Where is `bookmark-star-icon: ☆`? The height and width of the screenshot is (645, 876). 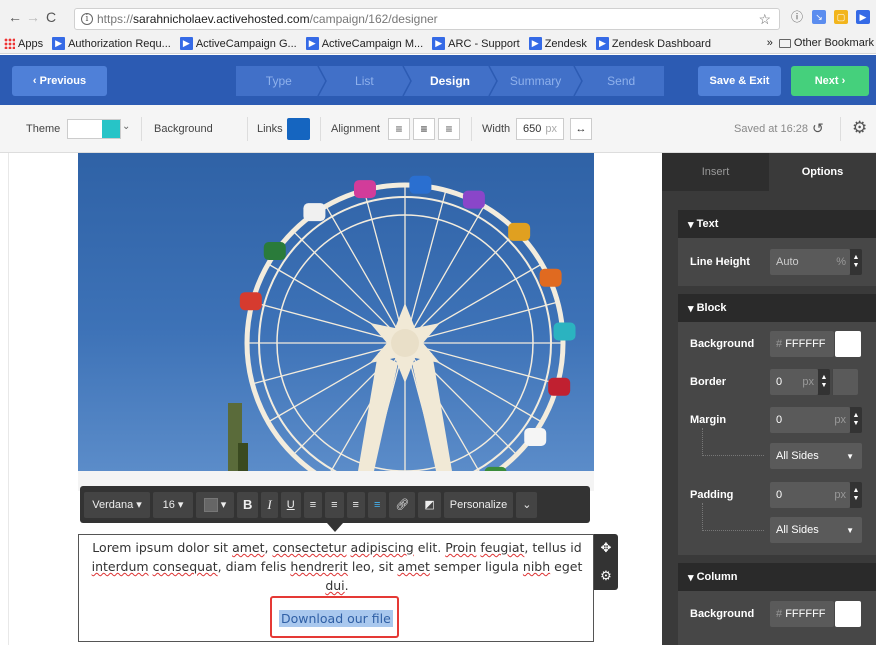 bookmark-star-icon: ☆ is located at coordinates (764, 19).